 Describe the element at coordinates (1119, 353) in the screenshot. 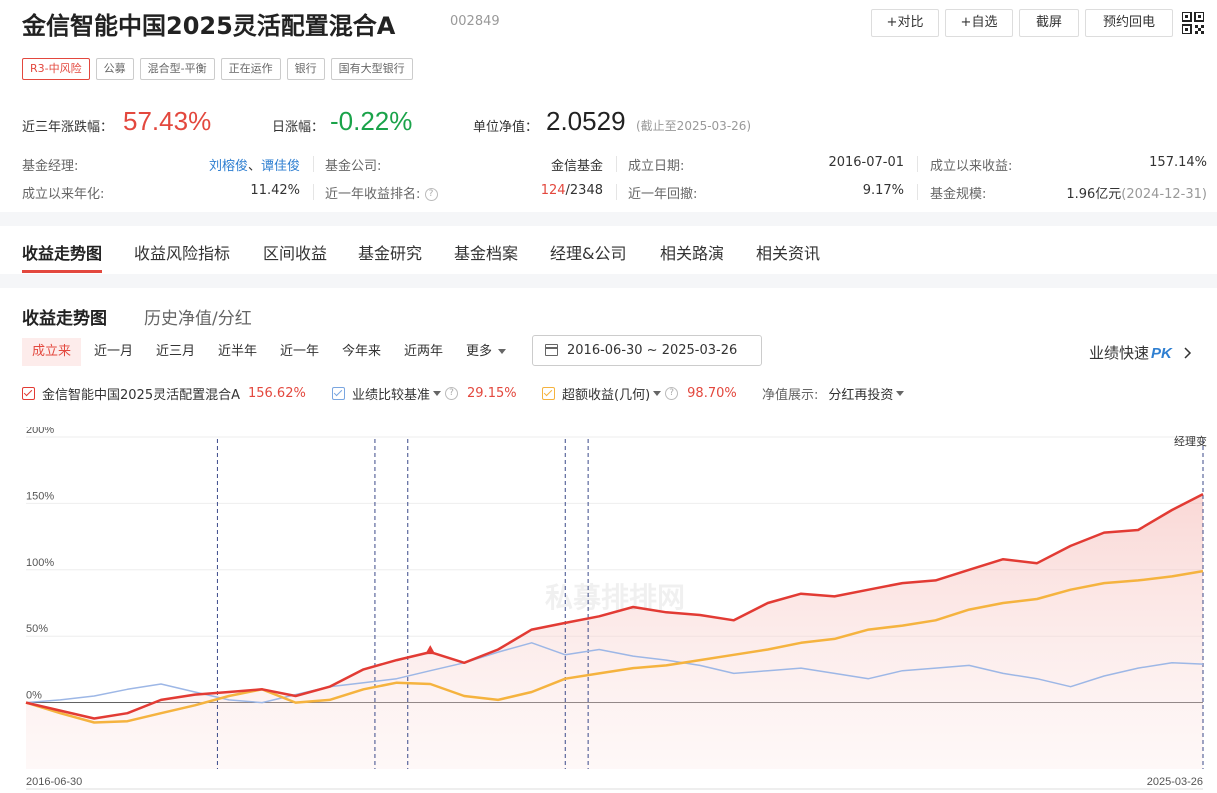

I see `pk-label: 业绩快速` at that location.